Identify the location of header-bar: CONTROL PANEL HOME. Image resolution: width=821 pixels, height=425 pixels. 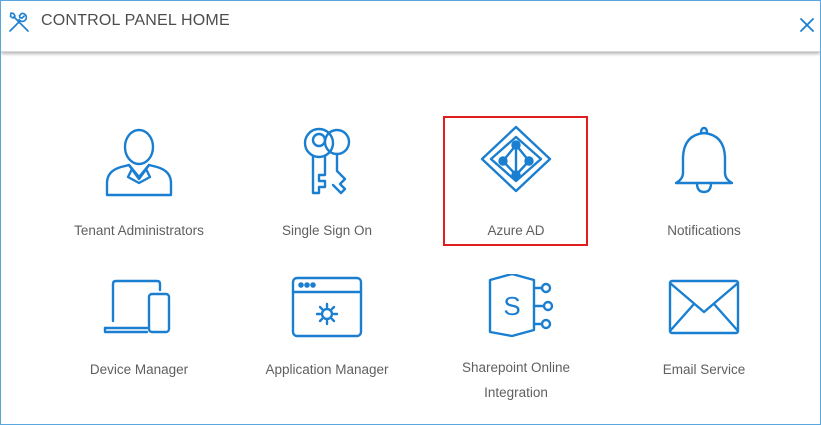
(410, 26).